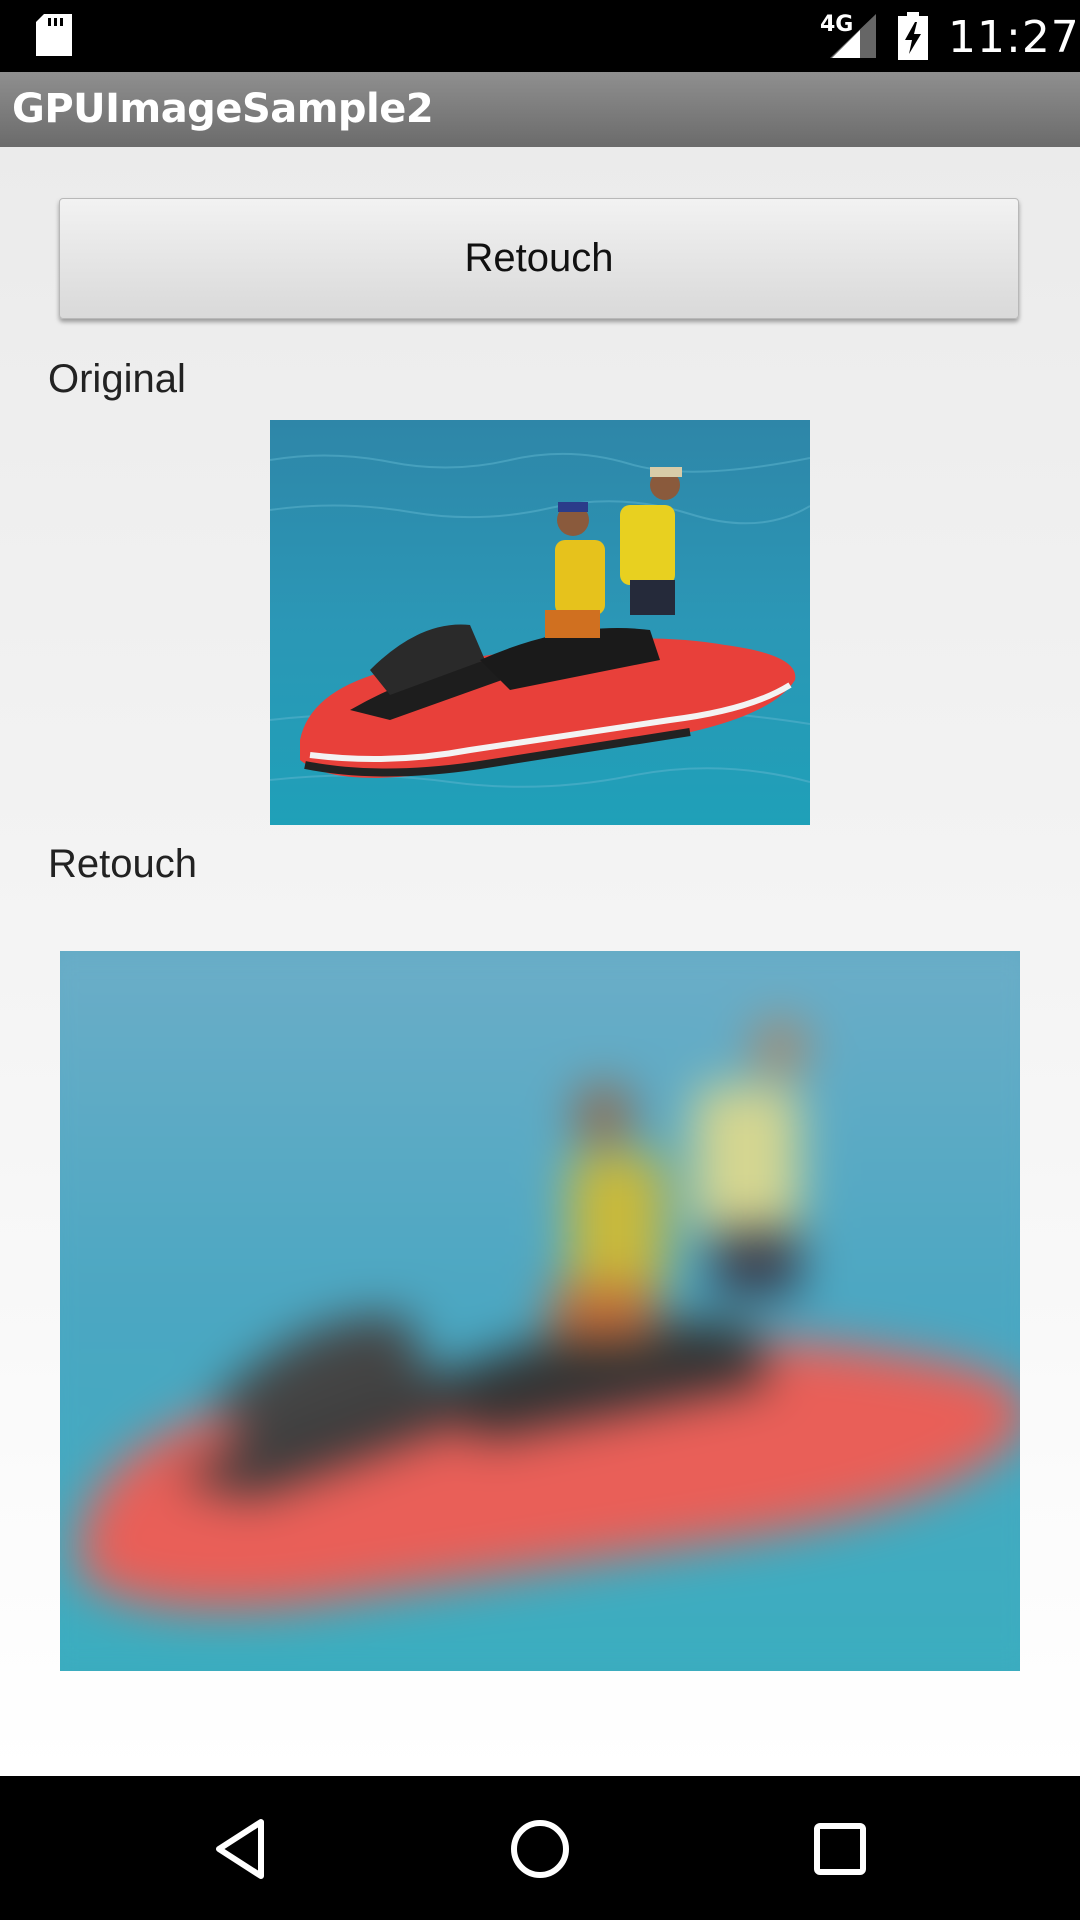 The width and height of the screenshot is (1080, 1920). What do you see at coordinates (540, 109) in the screenshot?
I see `app-bar: GPUImageSample2` at bounding box center [540, 109].